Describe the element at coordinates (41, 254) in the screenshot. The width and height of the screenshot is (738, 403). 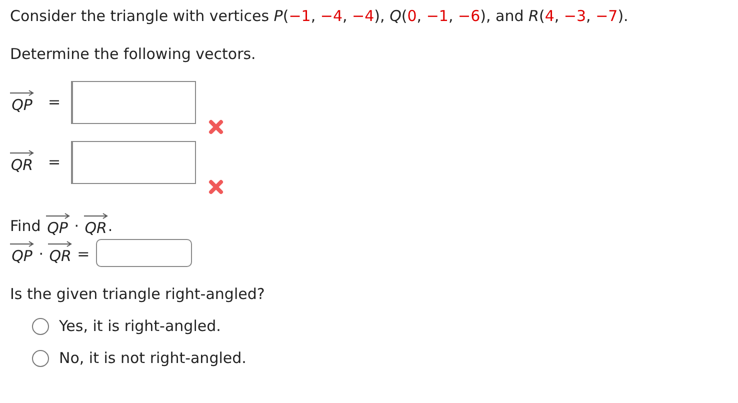
I see `operator-text: ·` at that location.